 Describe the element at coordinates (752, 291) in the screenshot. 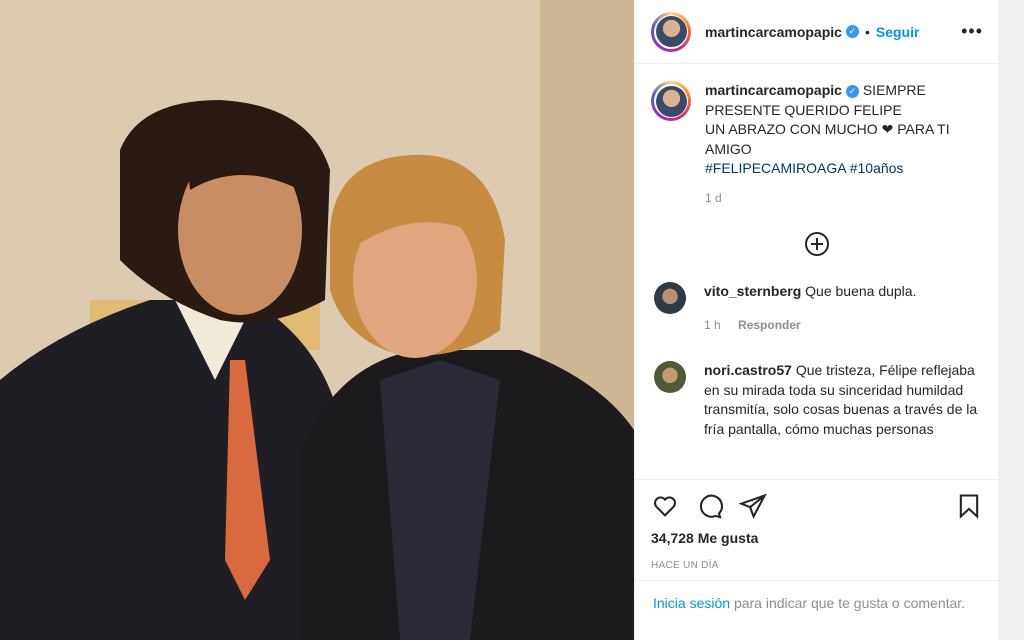

I see `comment-username: vito_sternberg` at that location.